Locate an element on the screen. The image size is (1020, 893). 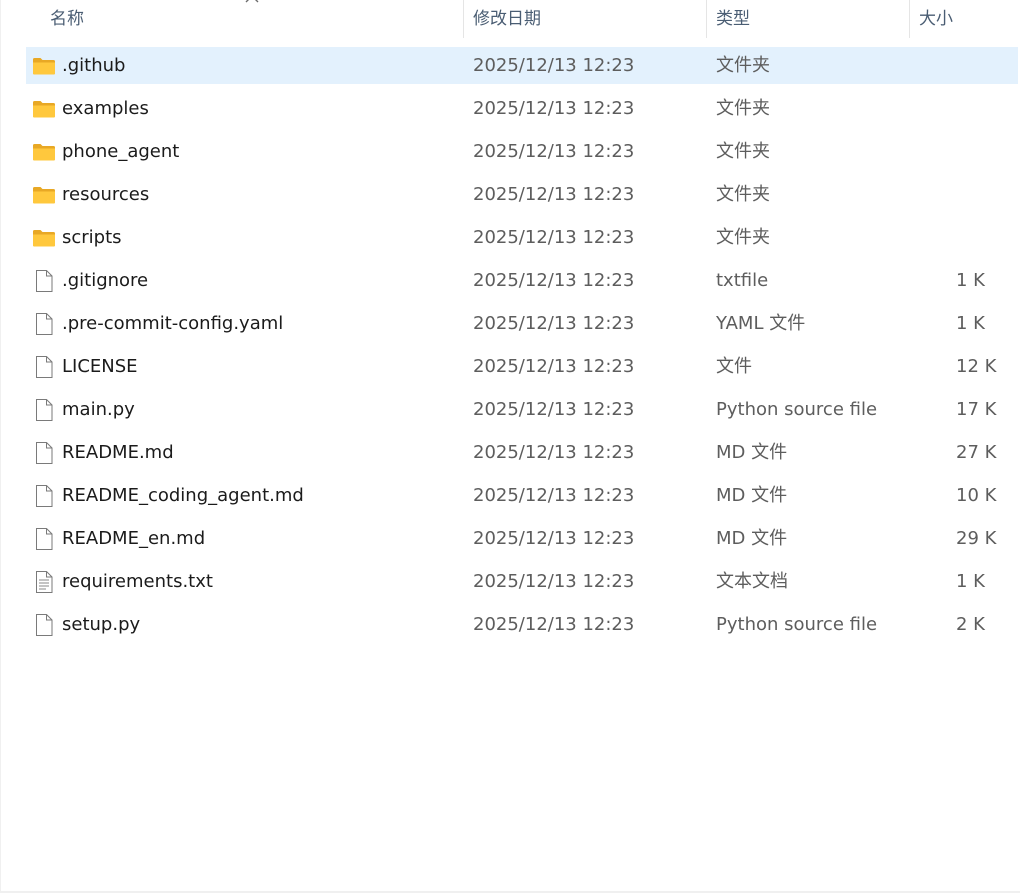
file-row: resources 2025/12/13 12:23 文件夹 is located at coordinates (522, 194).